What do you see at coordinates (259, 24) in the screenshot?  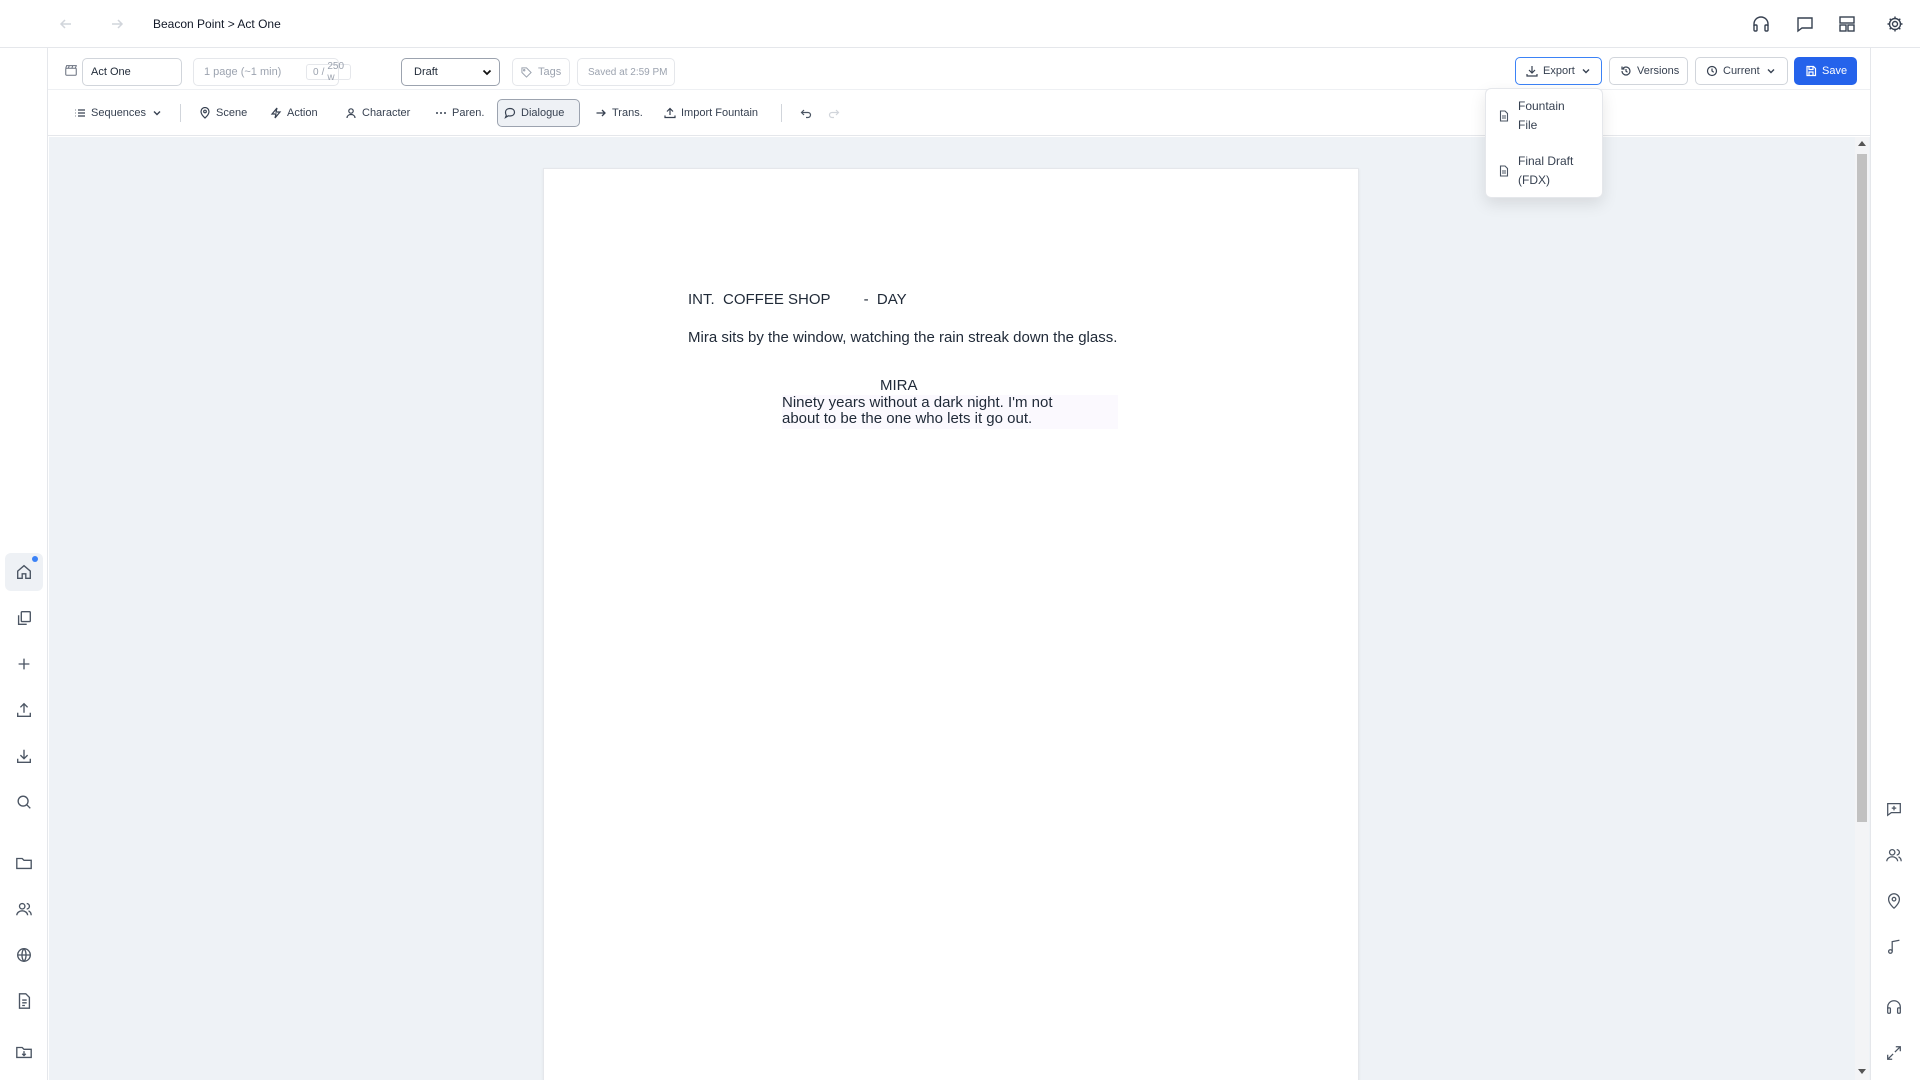 I see `breadcrumb-current: Act One` at bounding box center [259, 24].